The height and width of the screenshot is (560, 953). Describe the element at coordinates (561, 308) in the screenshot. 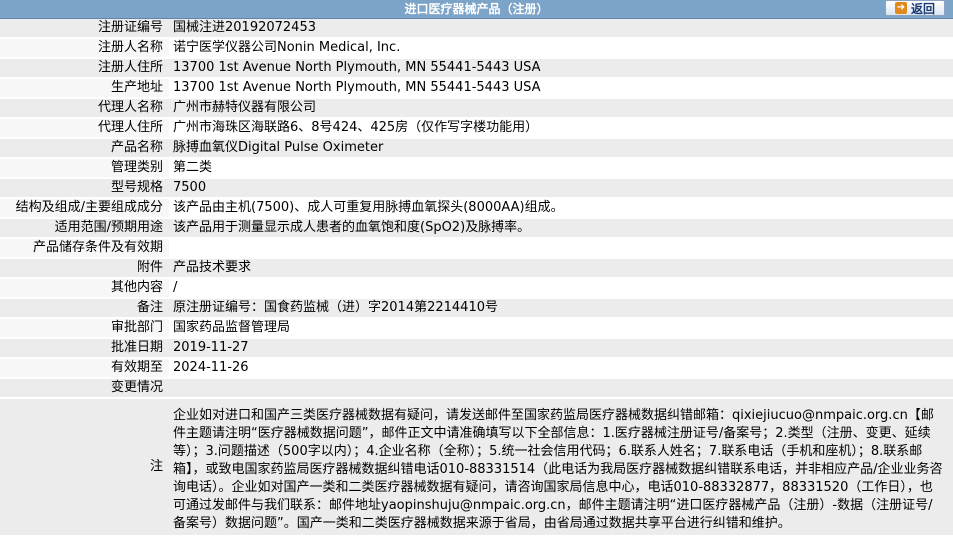

I see `field-value: 原注册证编号：国食药监械（进）字2014第2214410号` at that location.